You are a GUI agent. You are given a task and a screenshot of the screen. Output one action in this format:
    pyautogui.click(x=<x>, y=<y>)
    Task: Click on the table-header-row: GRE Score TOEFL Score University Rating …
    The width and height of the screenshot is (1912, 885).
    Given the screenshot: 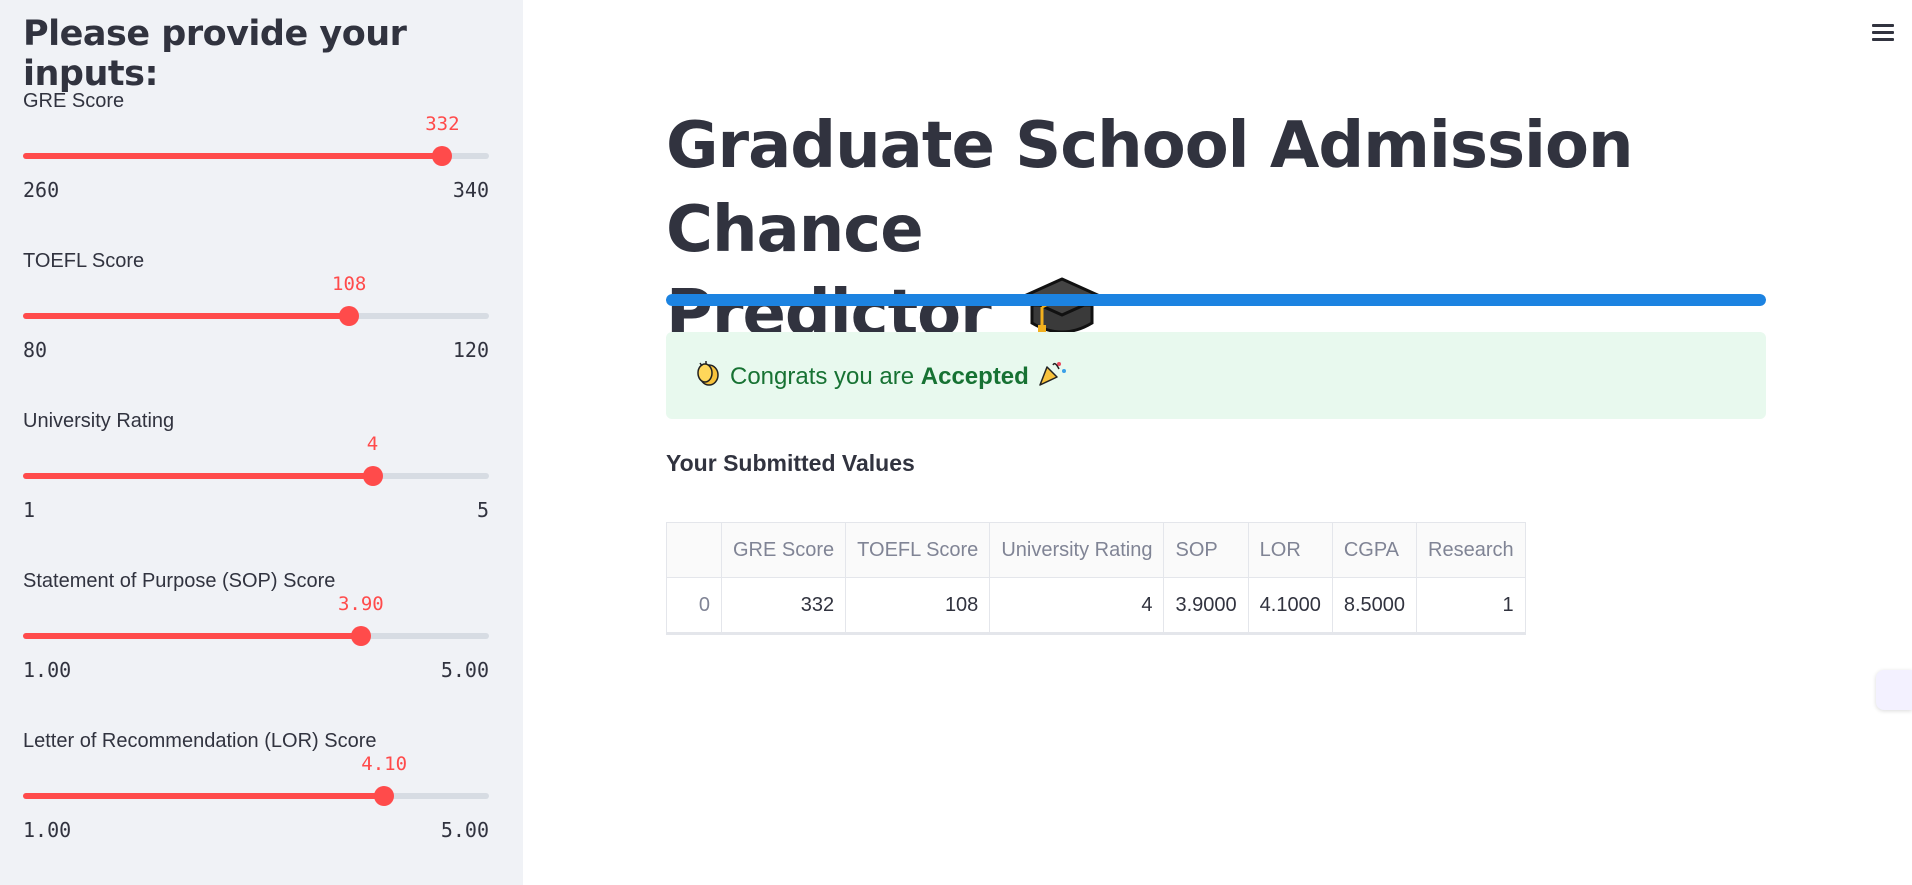 What is the action you would take?
    pyautogui.click(x=1096, y=550)
    